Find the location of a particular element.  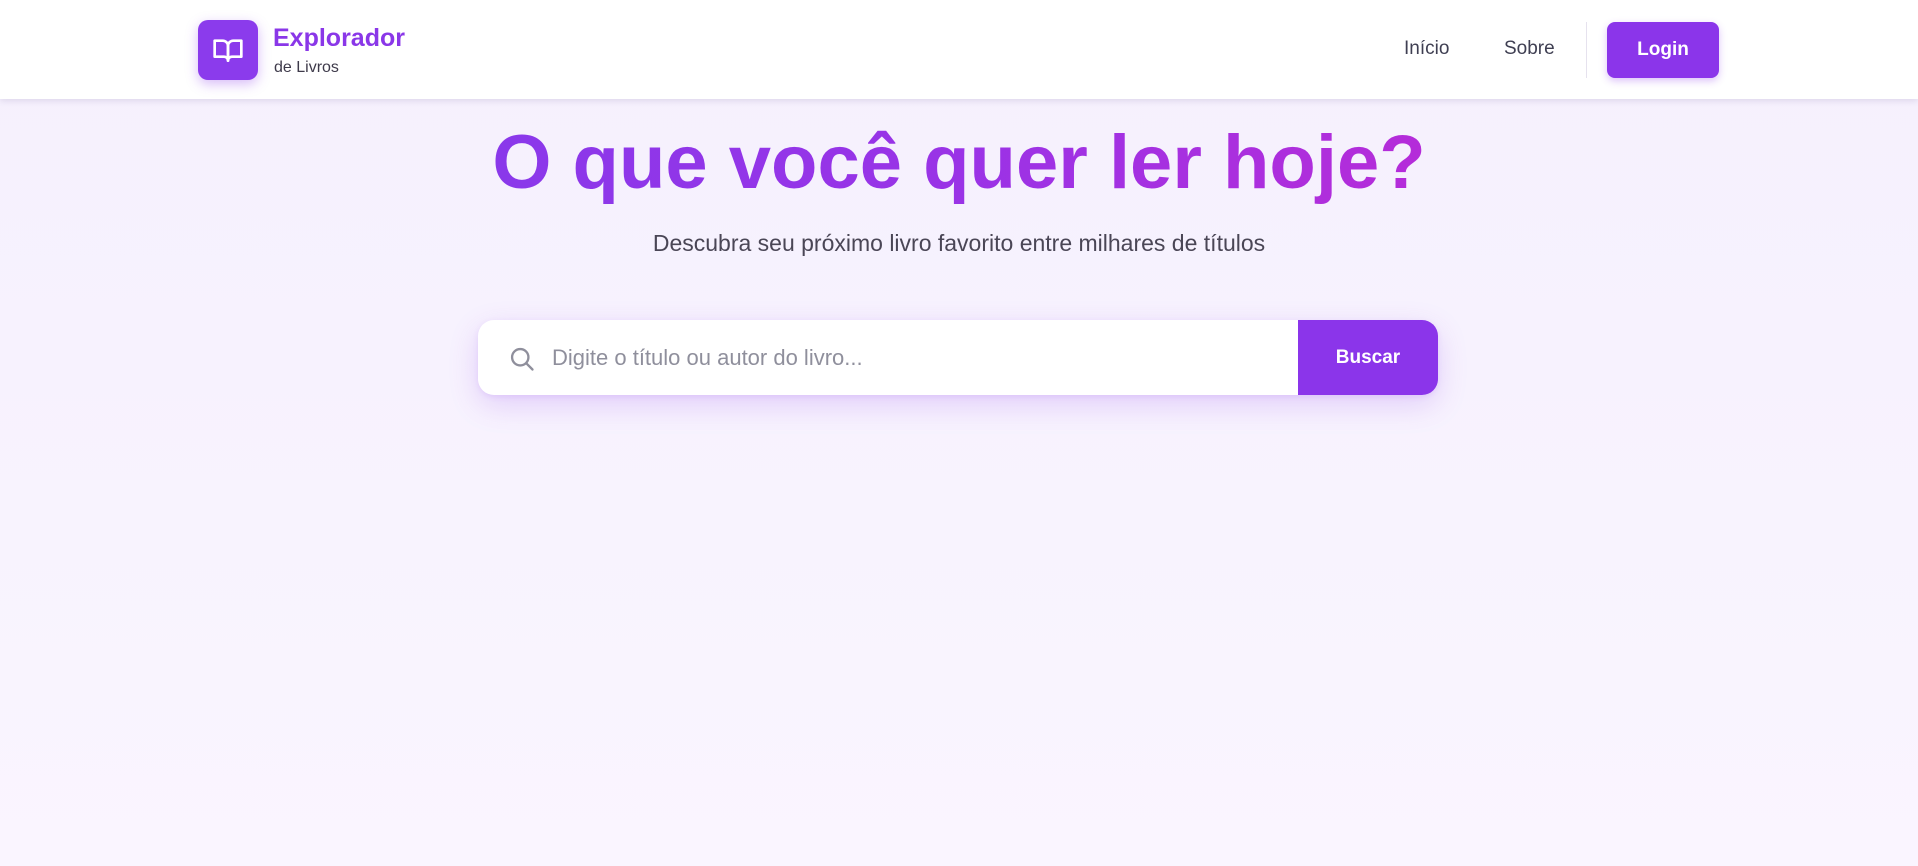

page-title-text: O que você quer ler hoje? is located at coordinates (959, 162).